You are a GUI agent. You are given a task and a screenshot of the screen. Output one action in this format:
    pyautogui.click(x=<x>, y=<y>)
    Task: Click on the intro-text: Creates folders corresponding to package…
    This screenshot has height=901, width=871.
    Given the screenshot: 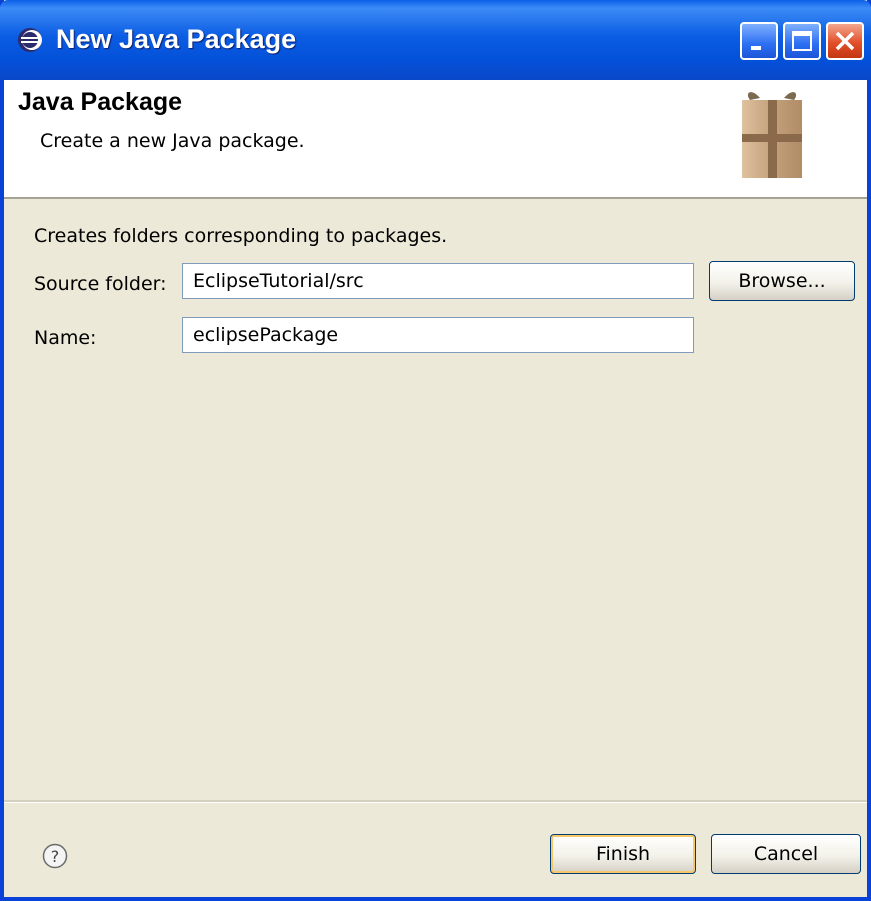 What is the action you would take?
    pyautogui.click(x=241, y=236)
    